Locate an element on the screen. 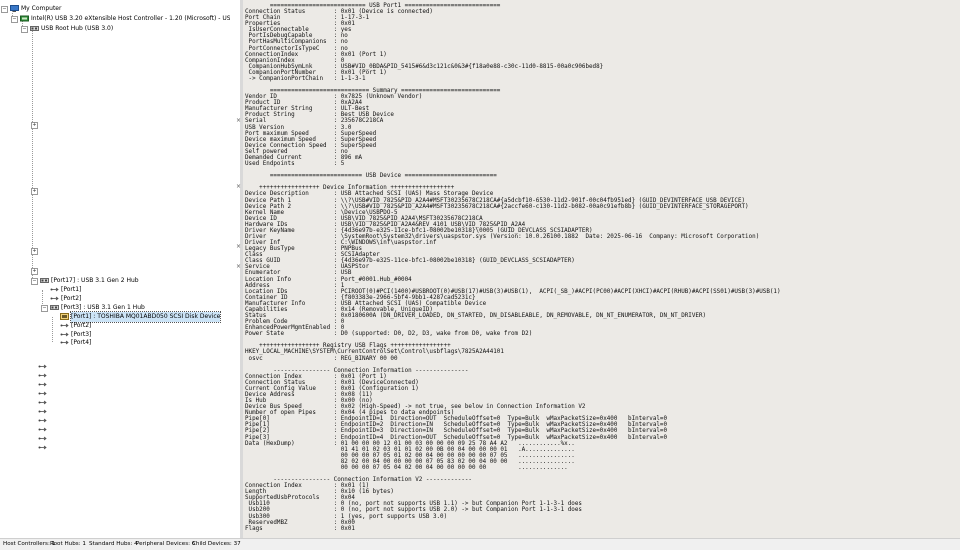 The width and height of the screenshot is (960, 550). tree-node-label: USB Root Hub (USB 3.0) is located at coordinates (77, 28).